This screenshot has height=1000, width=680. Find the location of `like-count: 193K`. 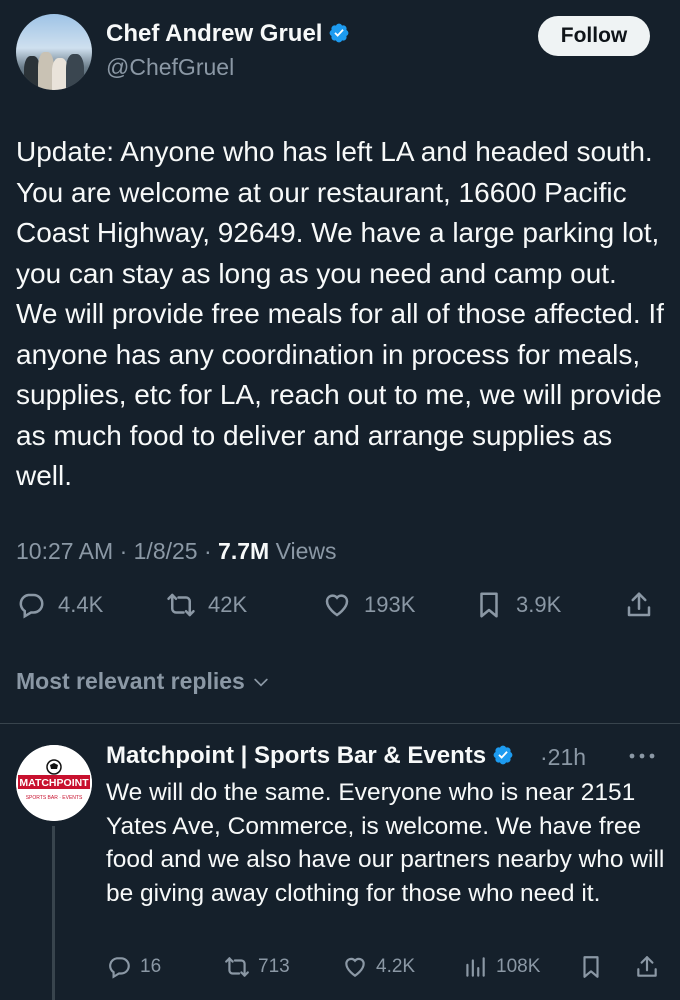

like-count: 193K is located at coordinates (390, 604).